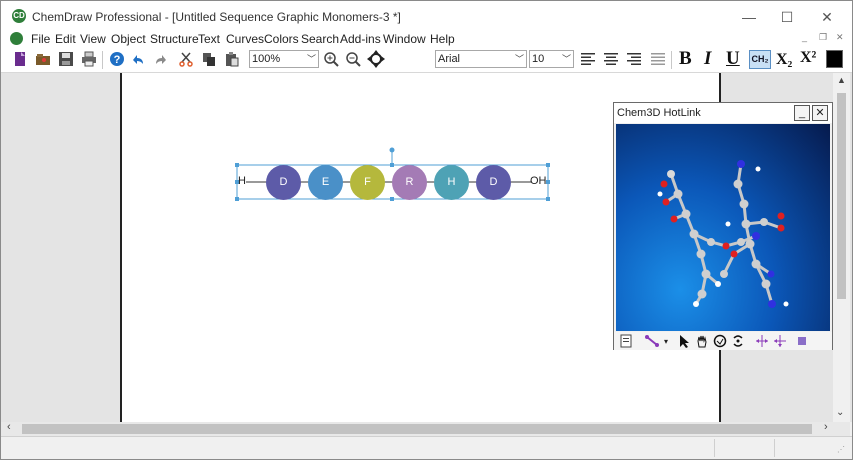  What do you see at coordinates (827, 17) in the screenshot?
I see `close-button: ✕` at bounding box center [827, 17].